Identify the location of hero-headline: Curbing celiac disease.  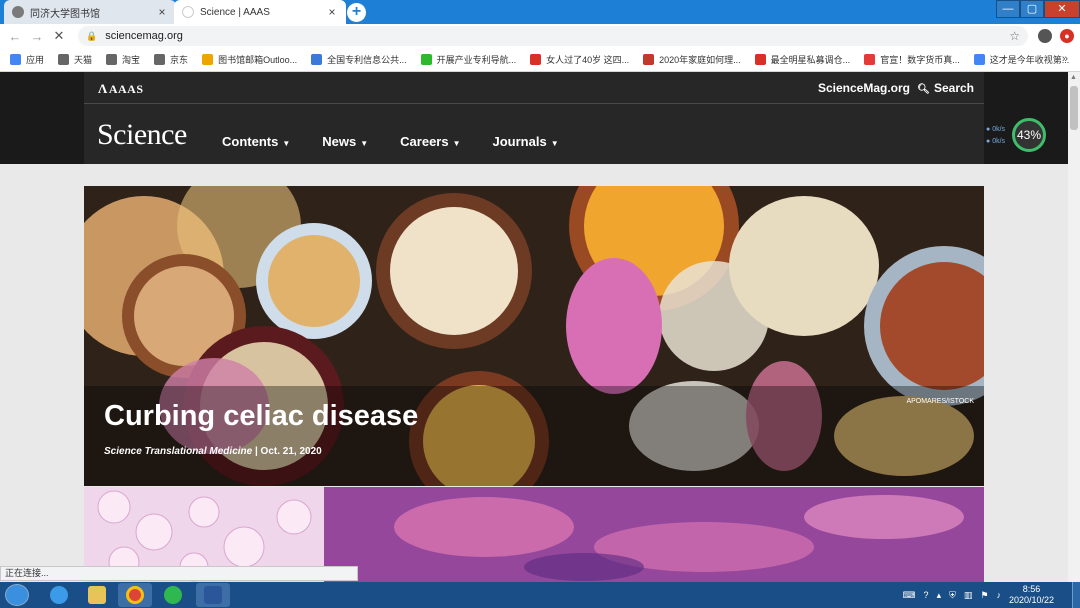
(261, 416).